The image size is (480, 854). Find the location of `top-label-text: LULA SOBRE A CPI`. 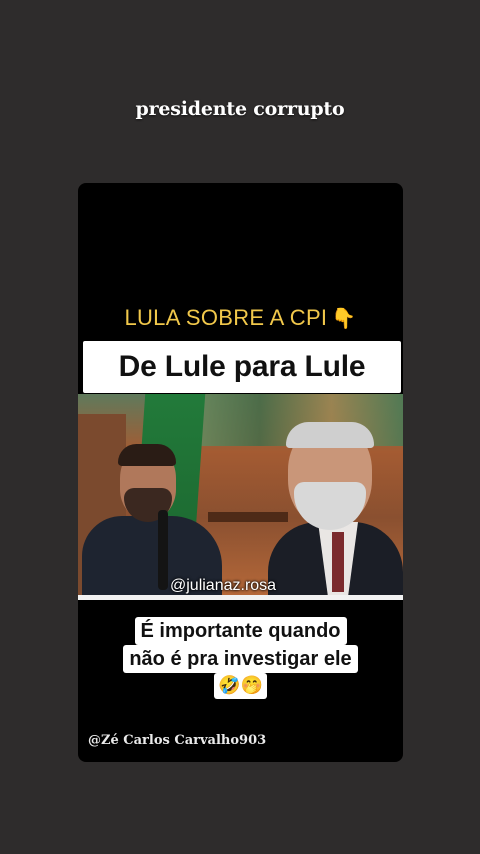

top-label-text: LULA SOBRE A CPI is located at coordinates (226, 317).